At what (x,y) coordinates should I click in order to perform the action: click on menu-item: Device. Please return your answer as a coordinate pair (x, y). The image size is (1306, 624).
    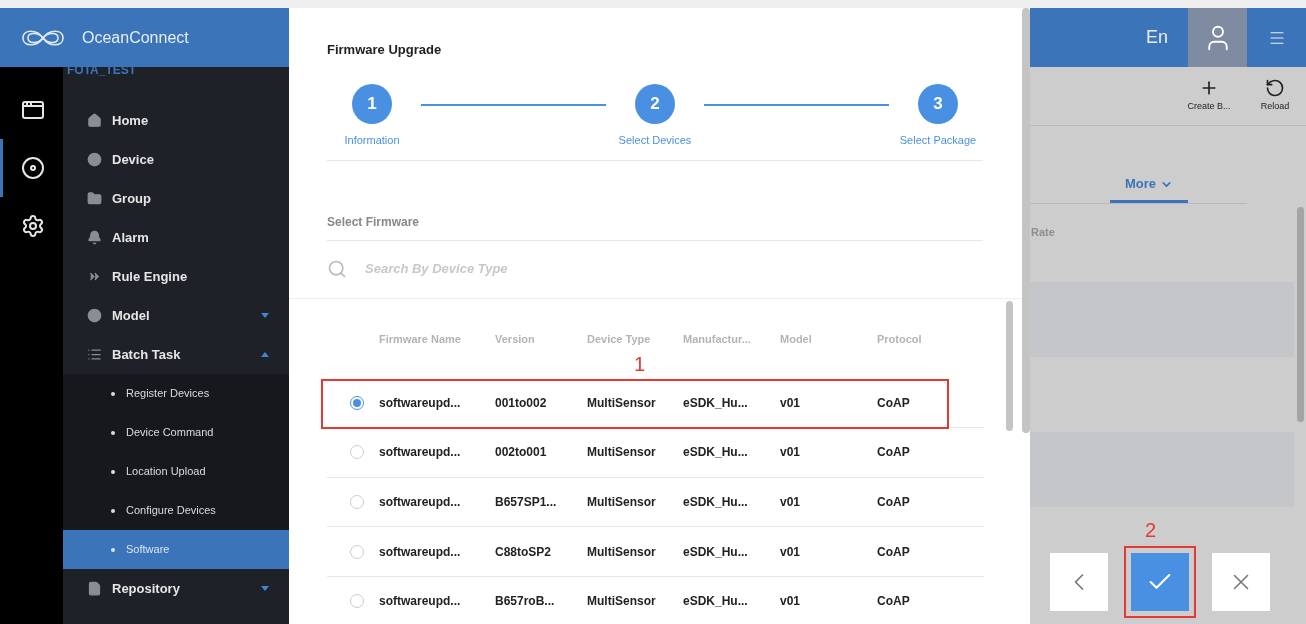
    Looking at the image, I should click on (176, 159).